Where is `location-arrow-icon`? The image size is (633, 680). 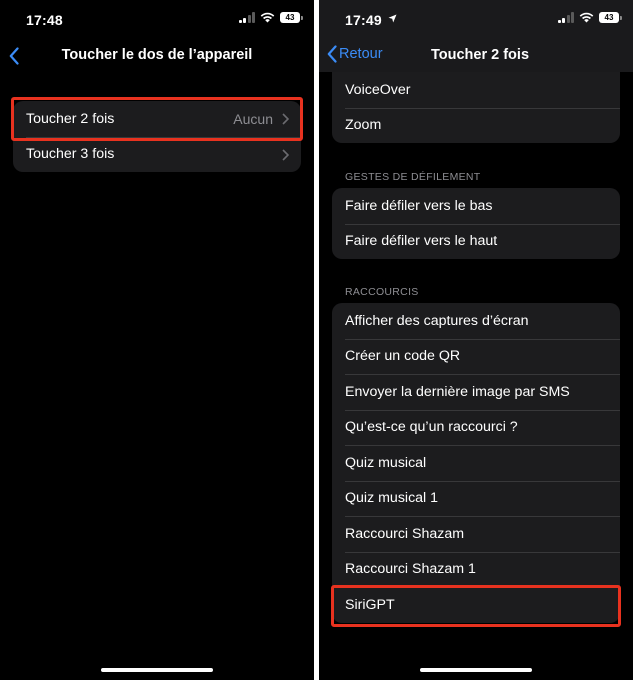
location-arrow-icon is located at coordinates (392, 18).